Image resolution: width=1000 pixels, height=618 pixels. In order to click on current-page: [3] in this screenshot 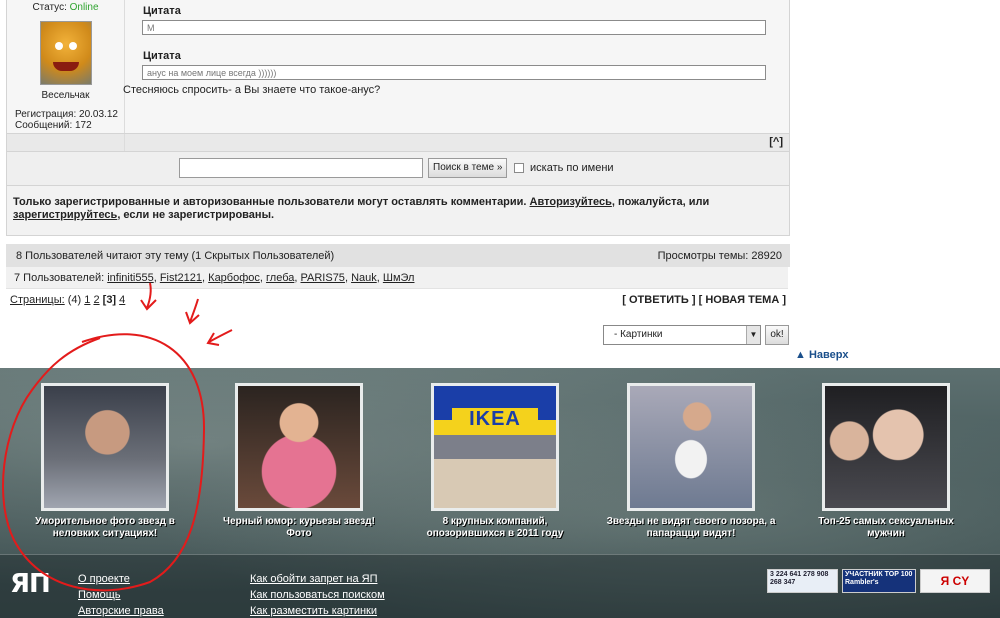, I will do `click(109, 300)`.